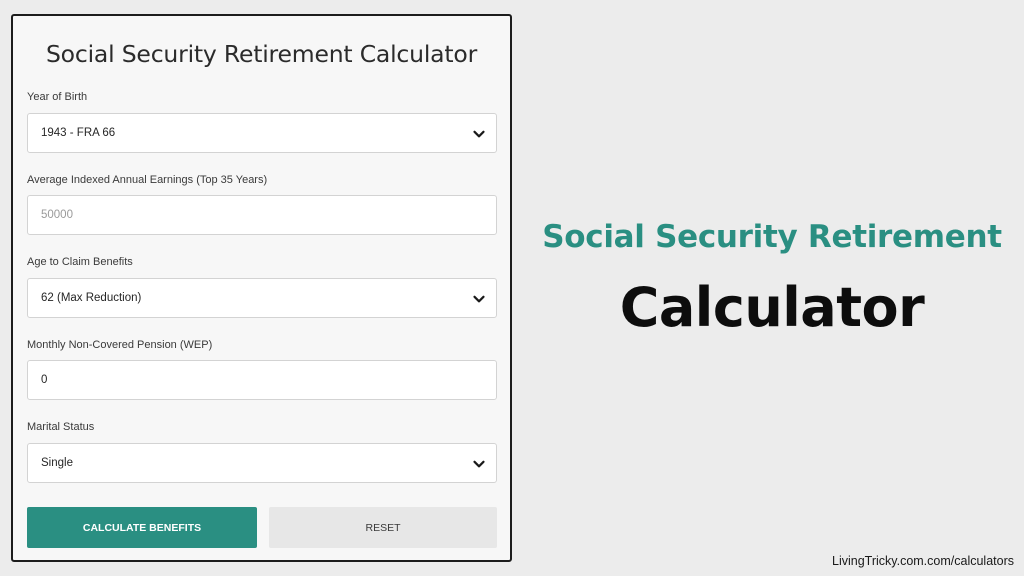 The width and height of the screenshot is (1024, 576). What do you see at coordinates (262, 298) in the screenshot?
I see `claim-age-select: 62 (Max Reduction)` at bounding box center [262, 298].